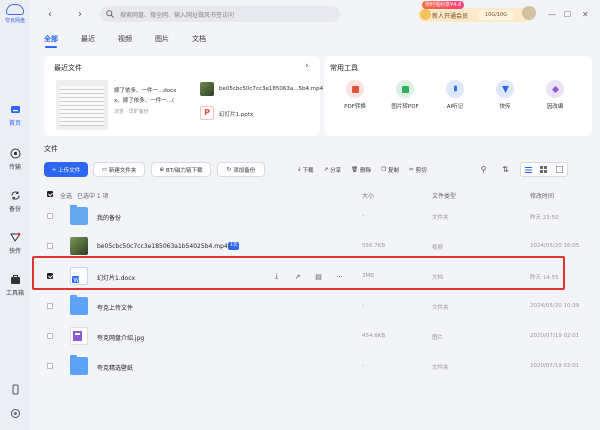 The width and height of the screenshot is (600, 430). What do you see at coordinates (374, 246) in the screenshot?
I see `file-size: 556.7KB` at bounding box center [374, 246].